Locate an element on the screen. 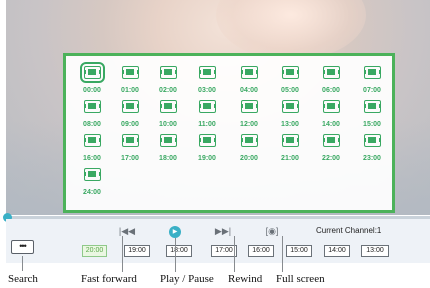 The height and width of the screenshot is (288, 430). channel-tile: 15:00 is located at coordinates (372, 113).